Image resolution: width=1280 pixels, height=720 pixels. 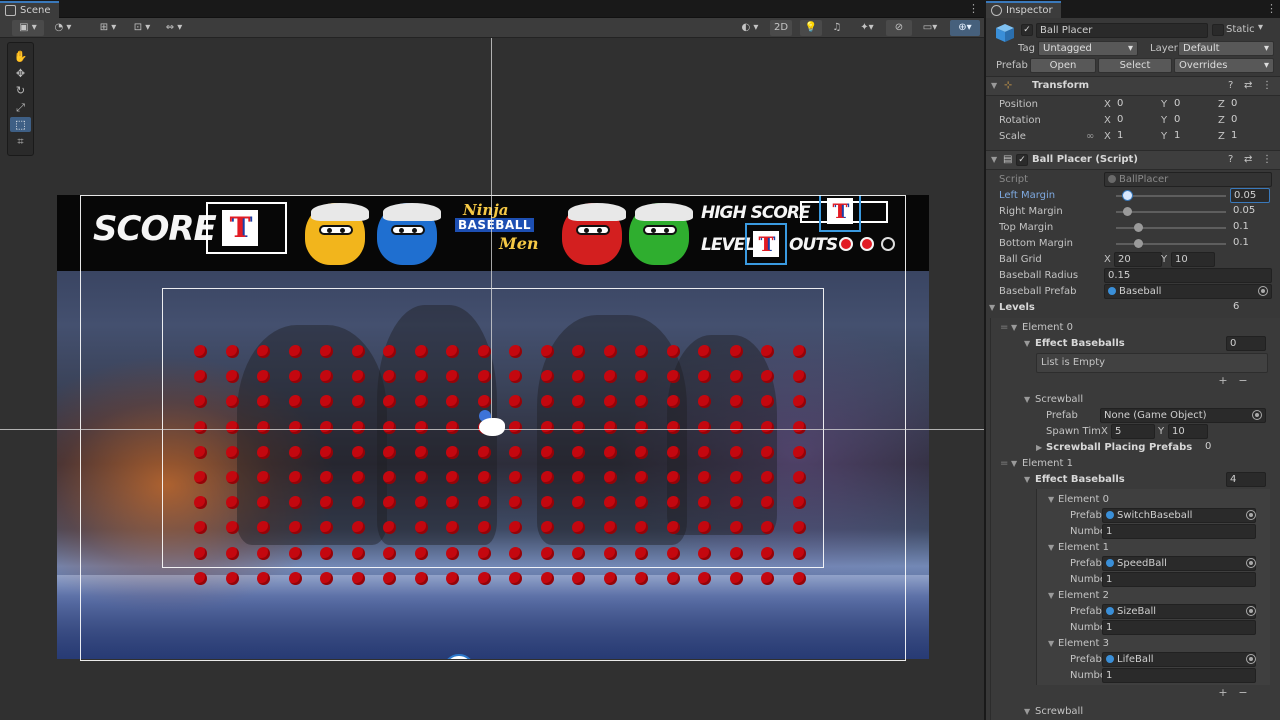 I want to click on presets-icon: ⇄, so click(x=1248, y=160).